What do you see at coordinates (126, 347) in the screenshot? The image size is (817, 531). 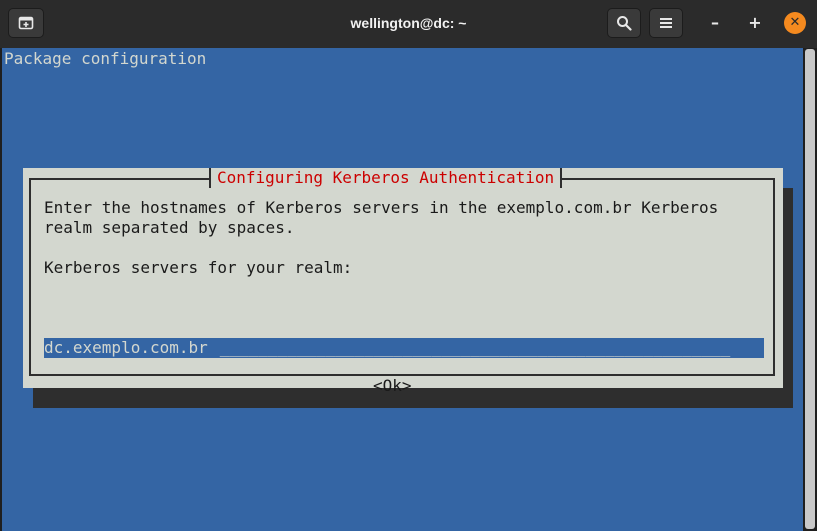 I see `input-value: dc.exemplo.com.br` at bounding box center [126, 347].